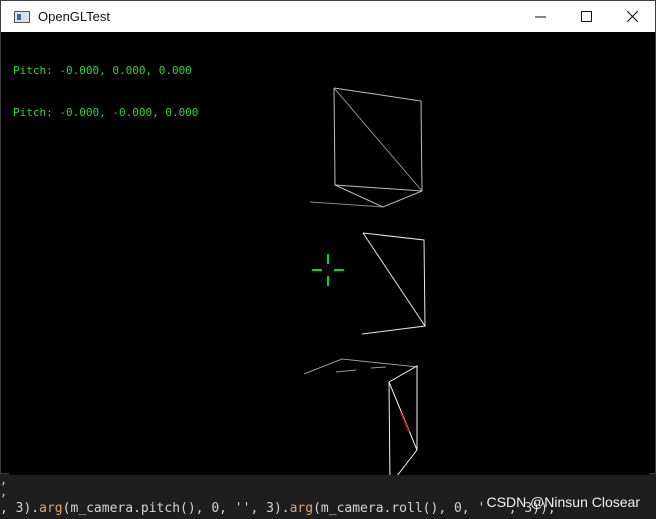 This screenshot has width=656, height=519. I want to click on wireframe-shape-middle, so click(393, 283).